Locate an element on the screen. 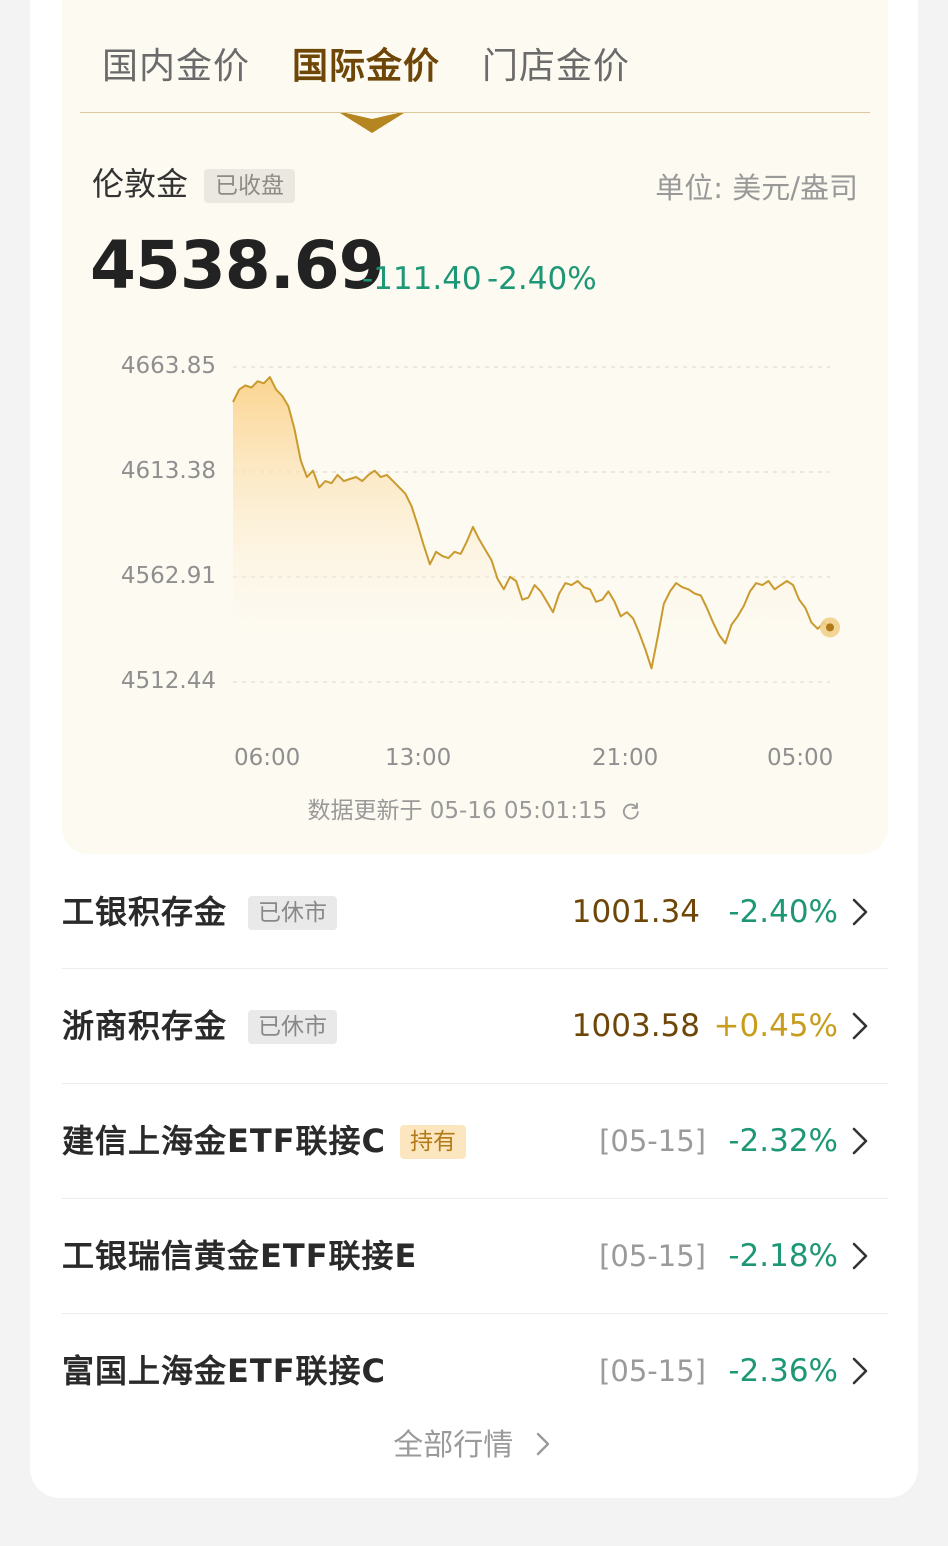 Image resolution: width=948 pixels, height=1546 pixels. list-item: 富国上海金ETF联接C [05-15] -2.36% is located at coordinates (475, 1372).